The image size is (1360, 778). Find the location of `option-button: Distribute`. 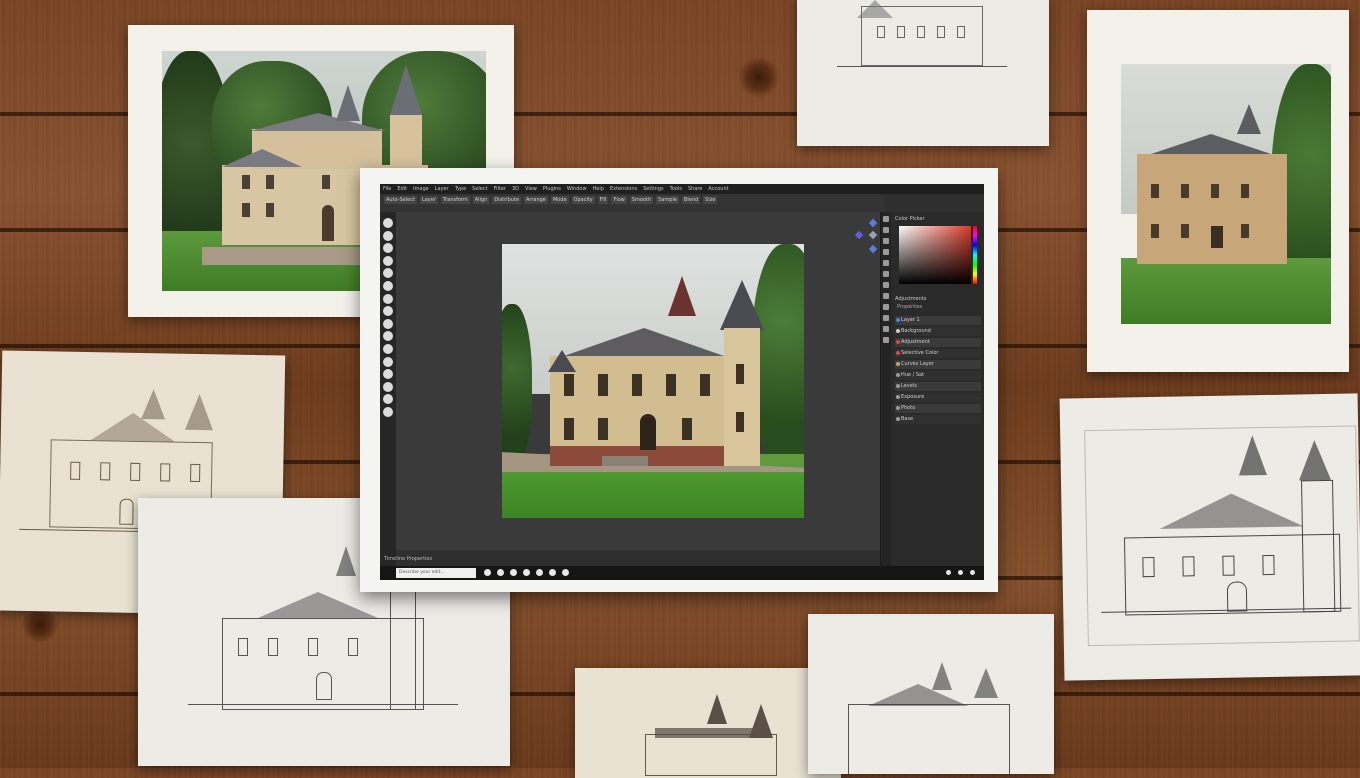

option-button: Distribute is located at coordinates (506, 200).